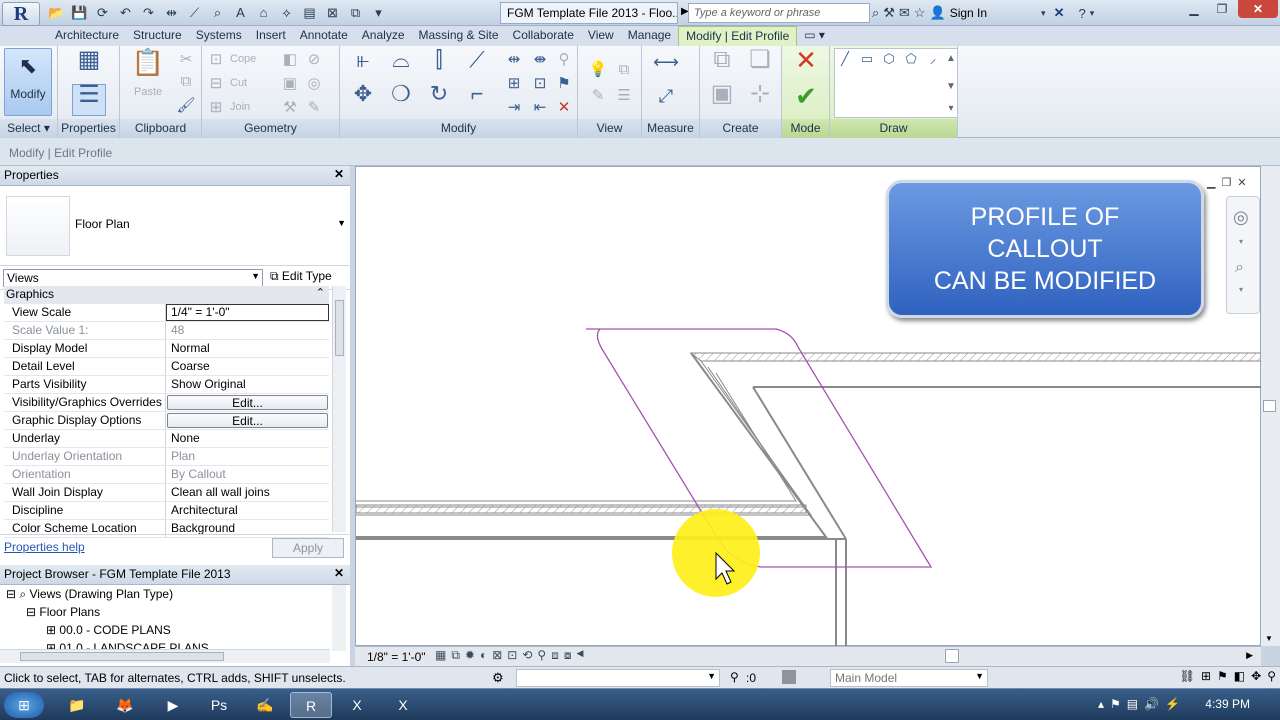  Describe the element at coordinates (789, 677) in the screenshot. I see `editable-only-icon` at that location.